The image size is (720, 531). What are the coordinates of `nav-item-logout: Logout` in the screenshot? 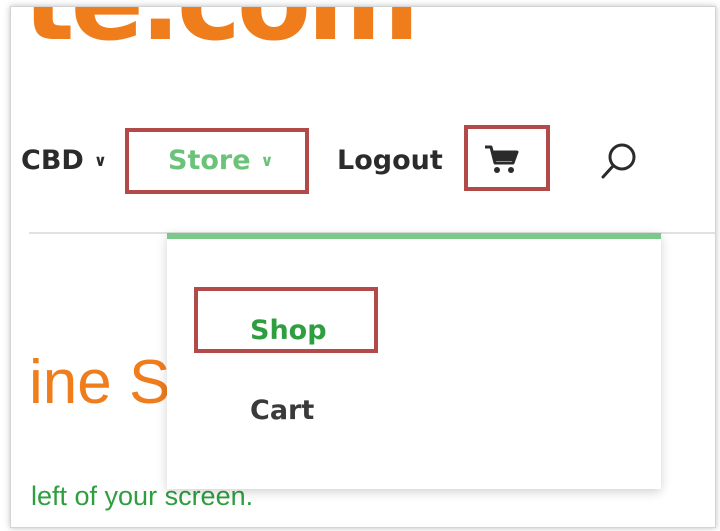 It's located at (390, 160).